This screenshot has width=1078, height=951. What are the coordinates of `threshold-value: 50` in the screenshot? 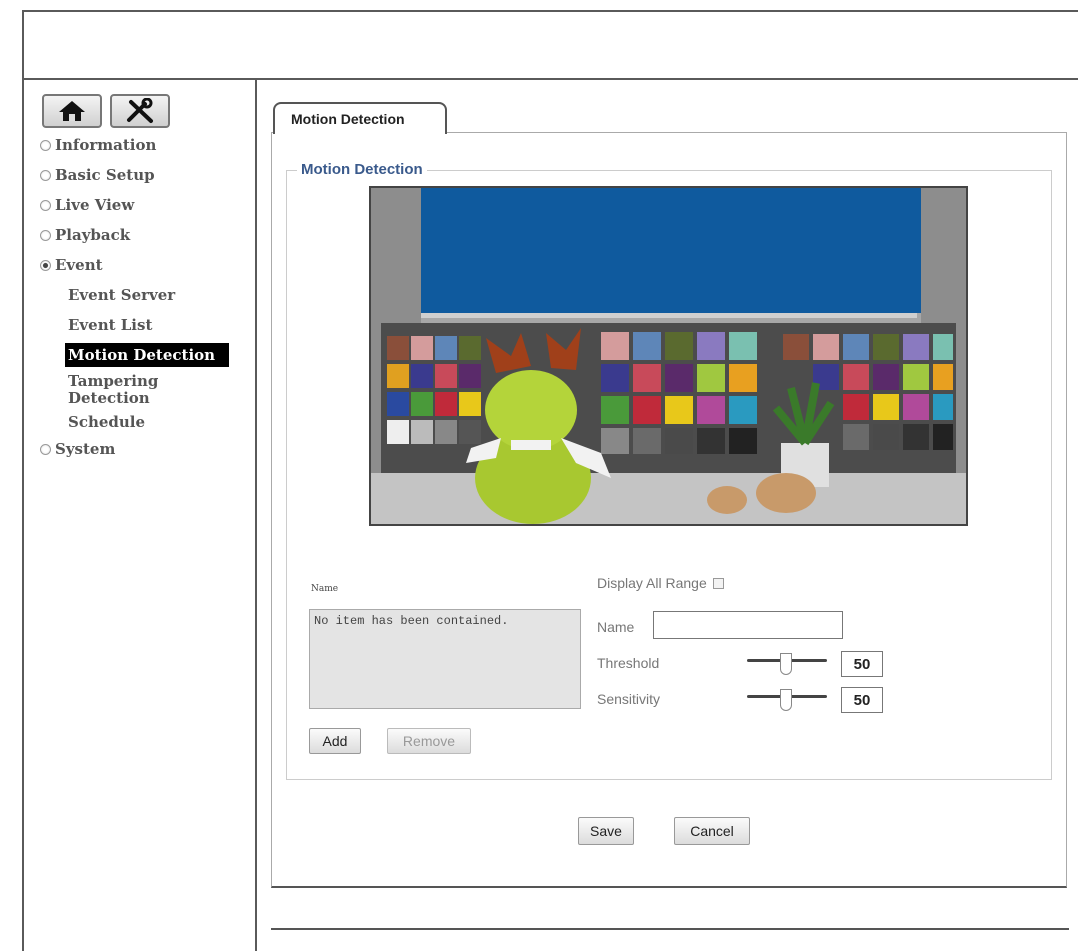 It's located at (862, 664).